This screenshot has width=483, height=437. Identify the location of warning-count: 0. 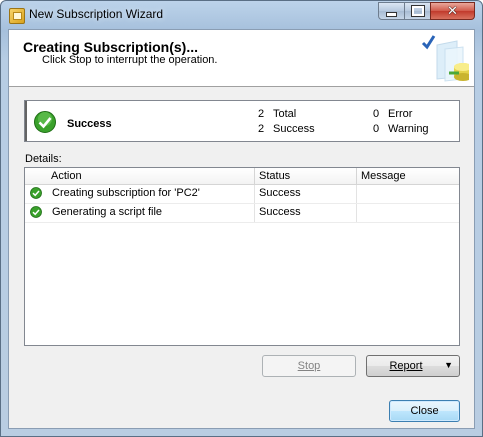
(376, 129).